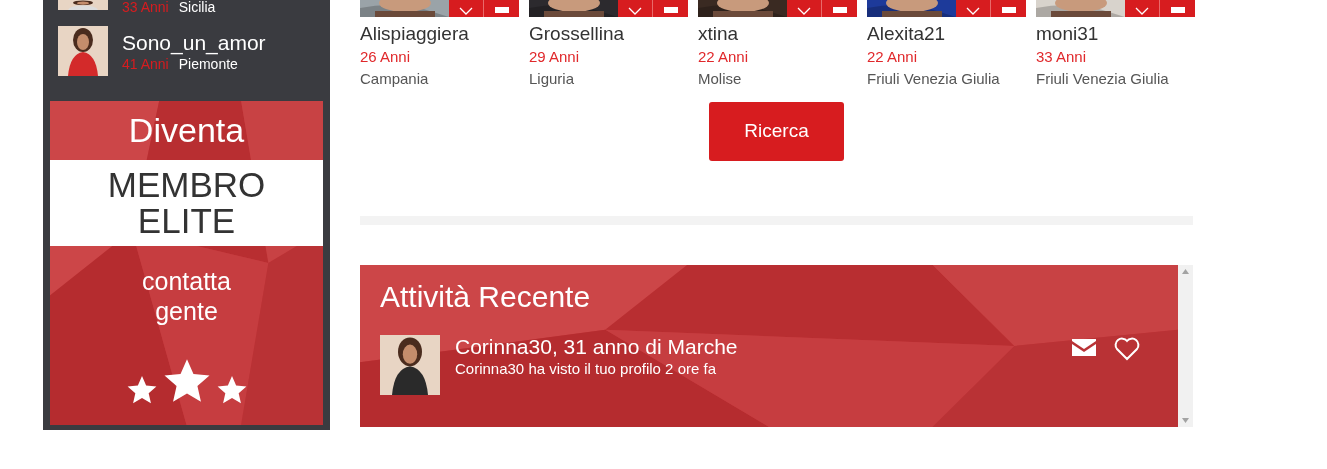 The width and height of the screenshot is (1327, 469). I want to click on member-name: Sono_un_amor, so click(194, 43).